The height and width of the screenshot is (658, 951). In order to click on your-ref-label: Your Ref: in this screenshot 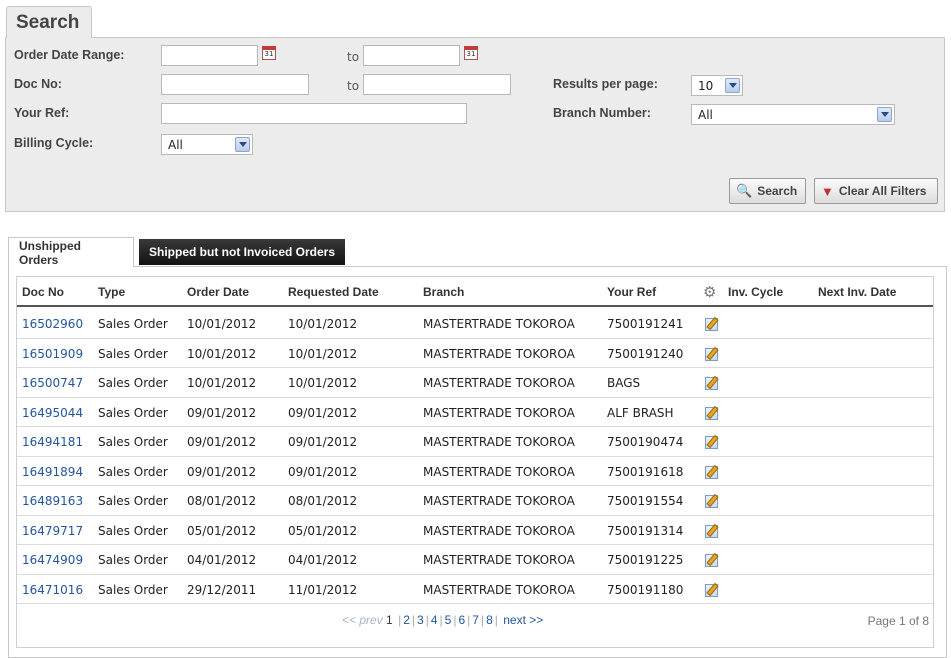, I will do `click(42, 113)`.